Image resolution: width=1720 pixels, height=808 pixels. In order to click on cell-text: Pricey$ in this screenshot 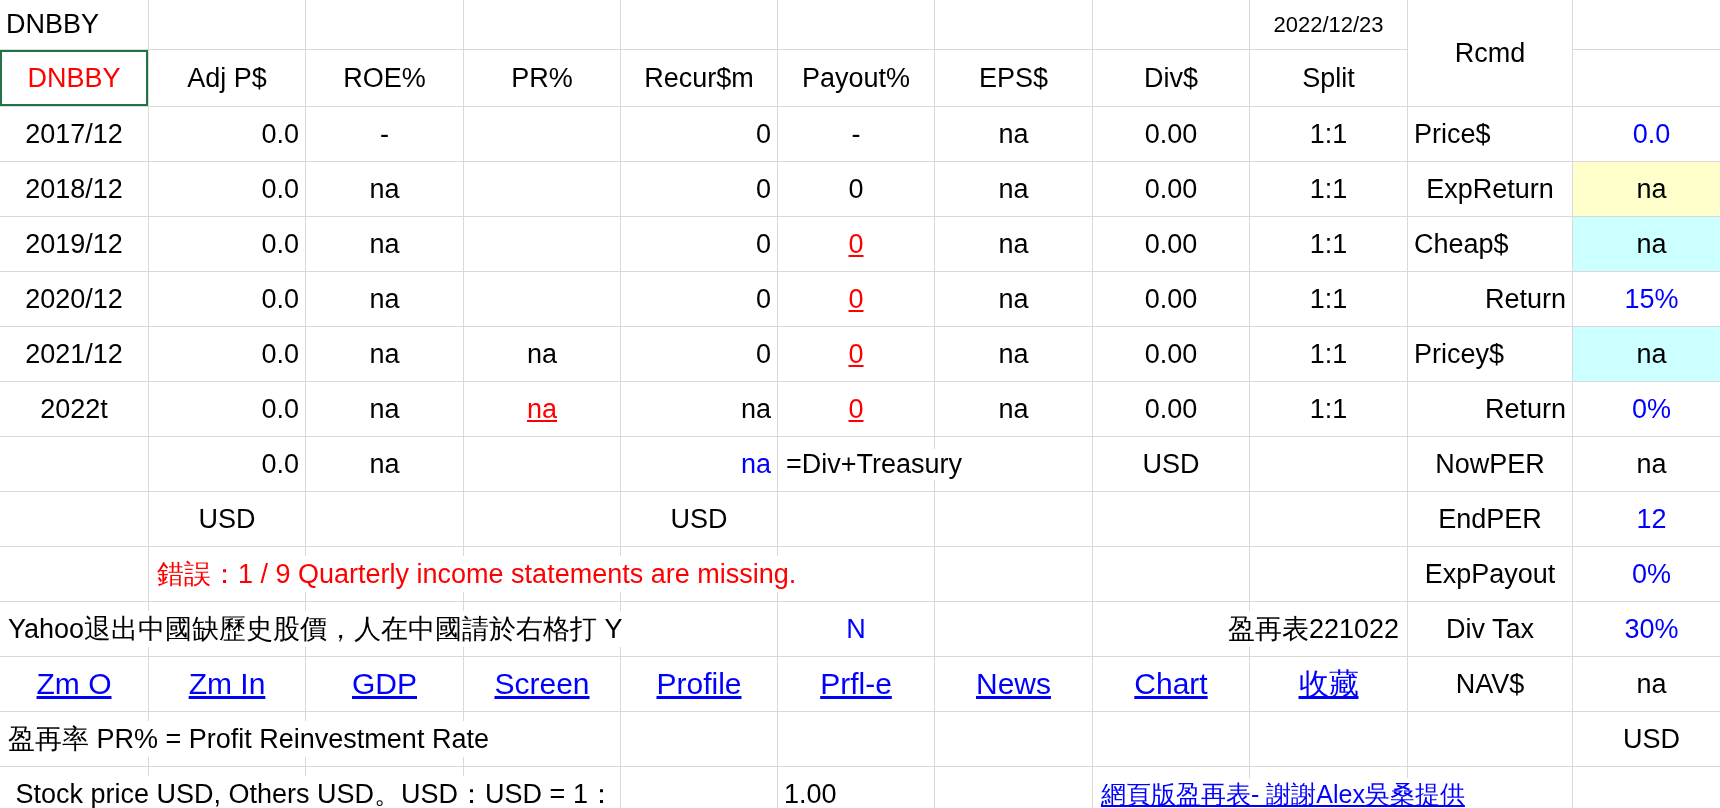, I will do `click(1459, 354)`.